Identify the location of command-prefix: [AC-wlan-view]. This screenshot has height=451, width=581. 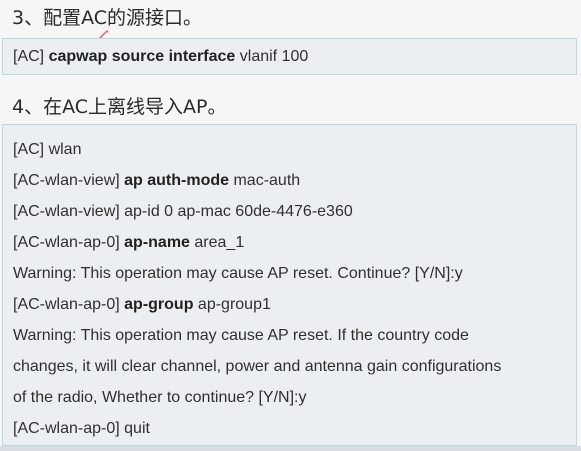
(69, 180).